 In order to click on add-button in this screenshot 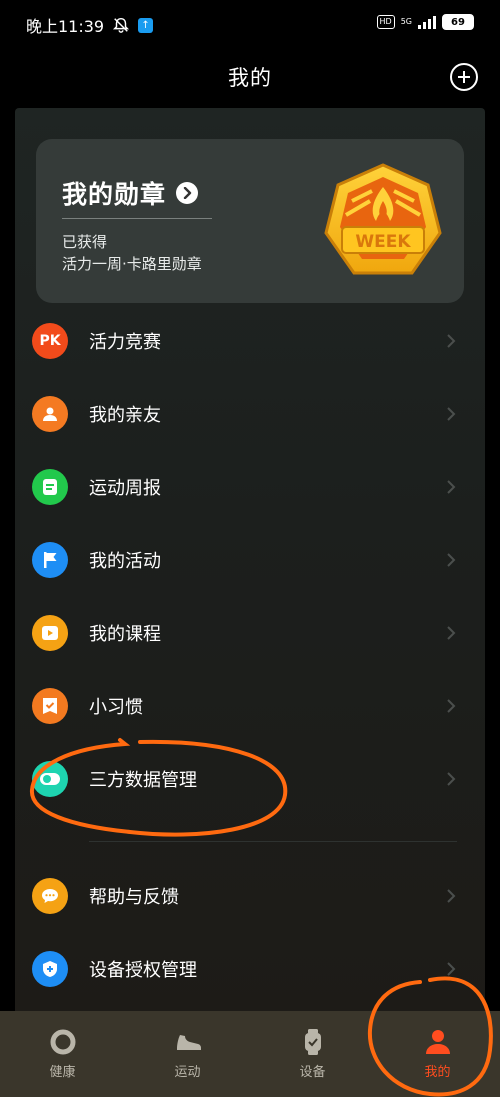, I will do `click(464, 77)`.